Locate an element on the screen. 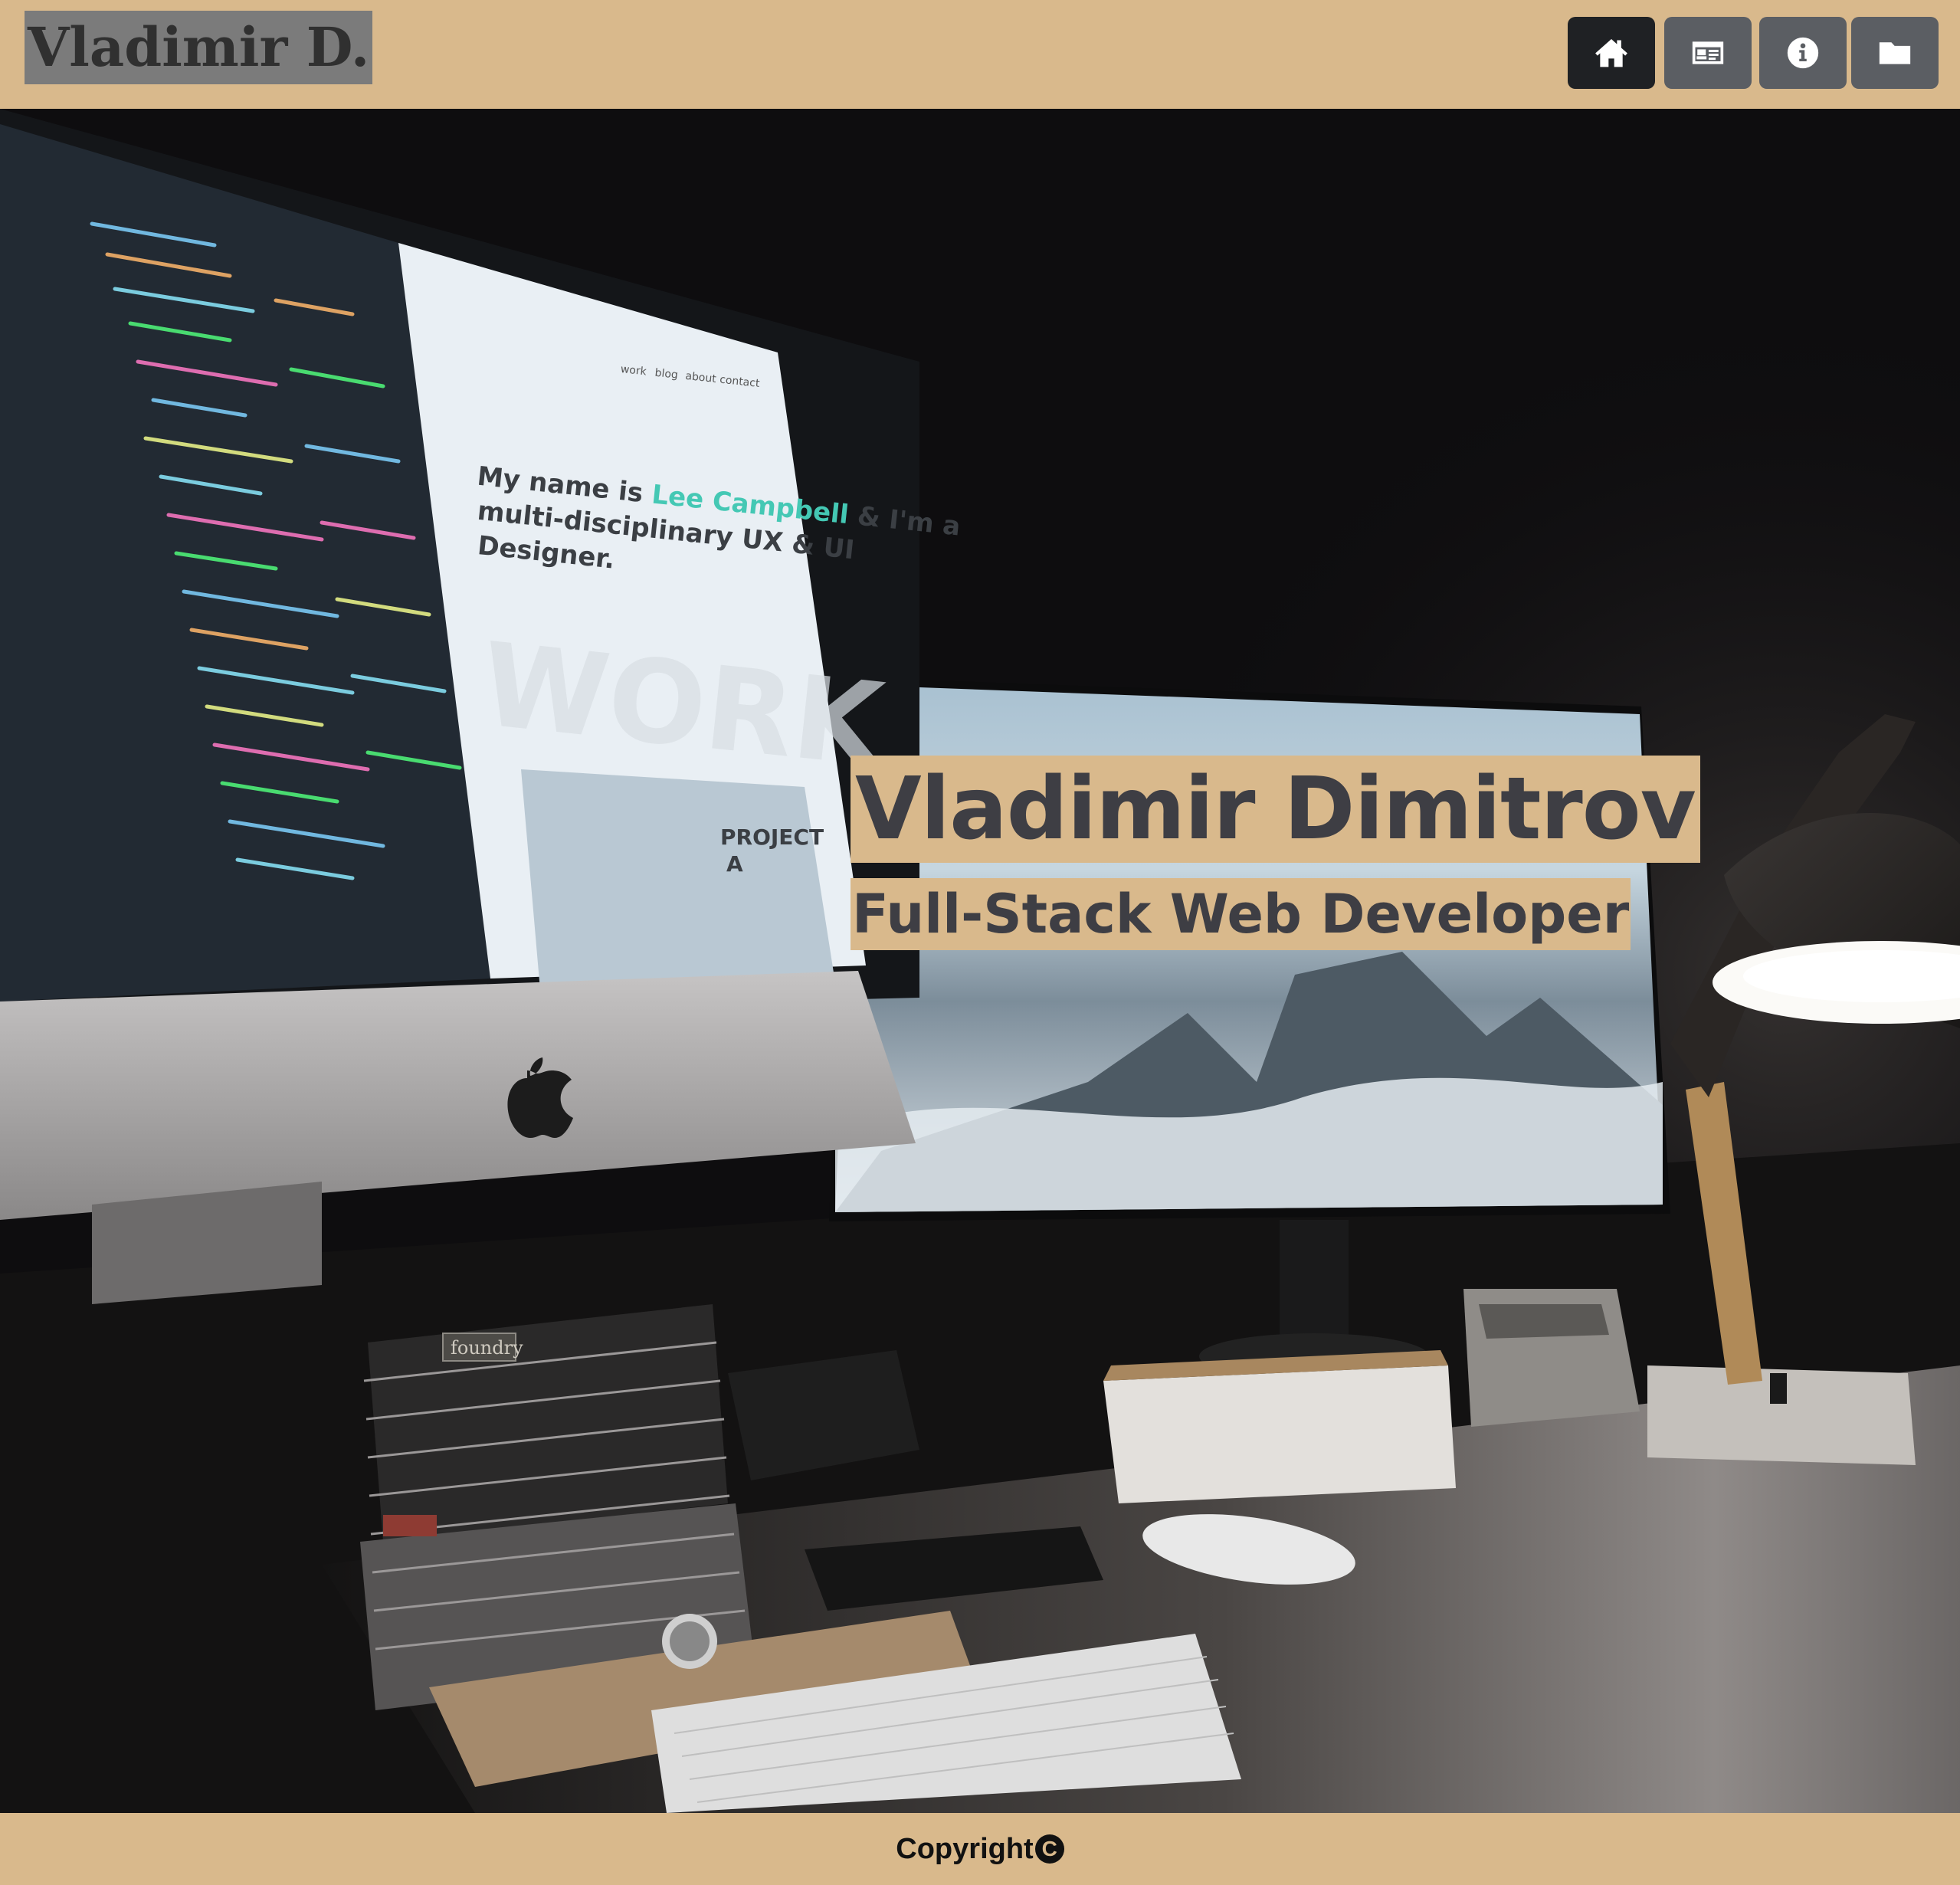 The height and width of the screenshot is (1885, 1960). footer: Copyright C is located at coordinates (980, 1849).